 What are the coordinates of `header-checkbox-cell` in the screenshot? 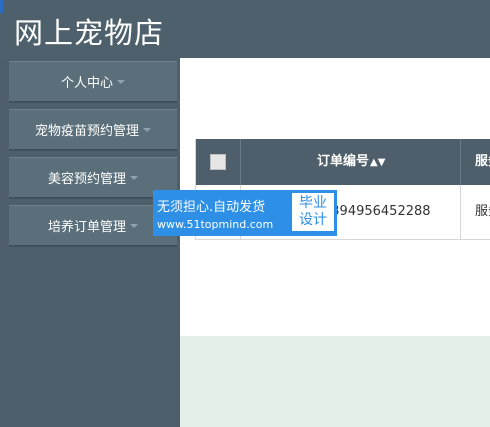 It's located at (218, 162).